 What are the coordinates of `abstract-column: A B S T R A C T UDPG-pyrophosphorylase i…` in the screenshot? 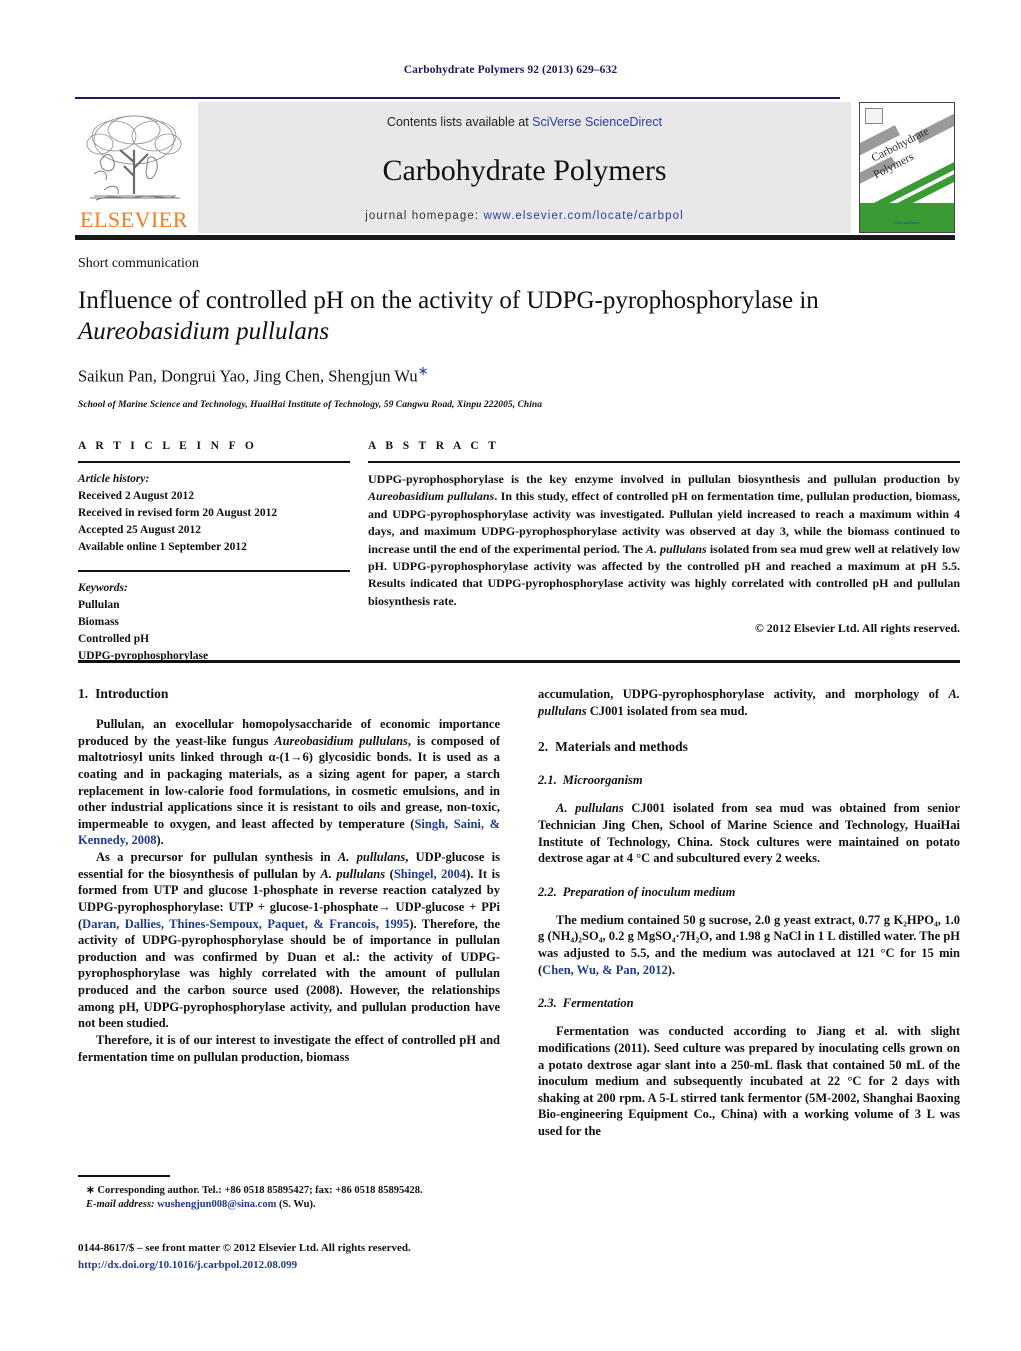 It's located at (664, 552).